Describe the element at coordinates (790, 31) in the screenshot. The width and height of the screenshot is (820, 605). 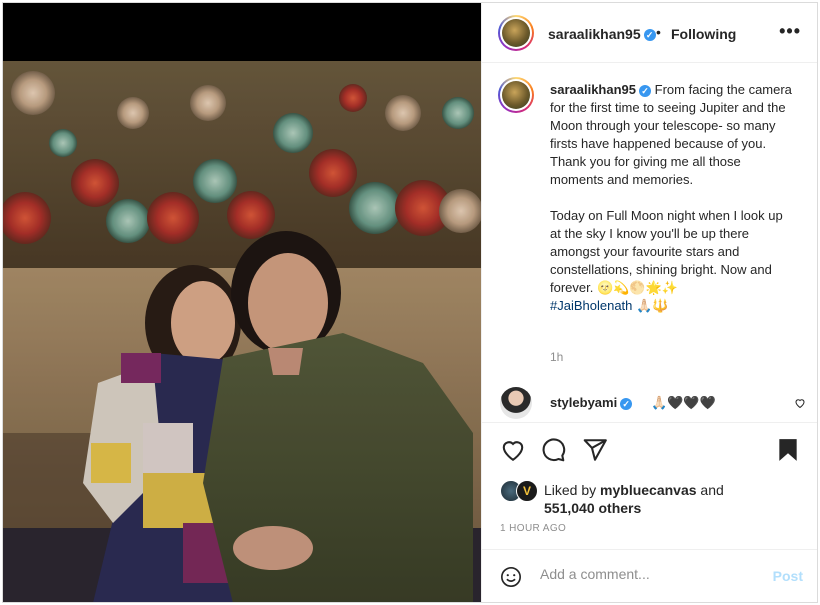
I see `more-options-icon: •••` at that location.